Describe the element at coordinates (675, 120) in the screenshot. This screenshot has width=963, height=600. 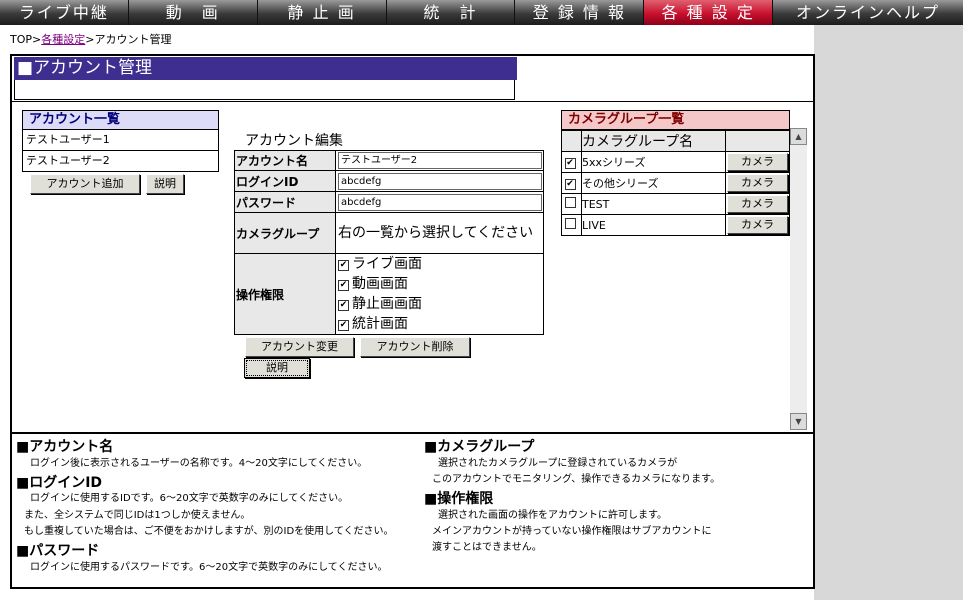
I see `camera-group-list-title: カメラグループ一覧` at that location.